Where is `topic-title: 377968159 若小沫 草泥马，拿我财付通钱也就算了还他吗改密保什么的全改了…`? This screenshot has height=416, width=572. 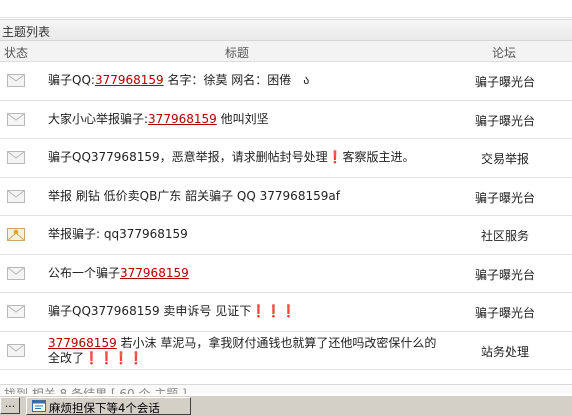 topic-title: 377968159 若小沫 草泥马，拿我财付通钱也就算了还他吗改密保什么的全改了… is located at coordinates (243, 351).